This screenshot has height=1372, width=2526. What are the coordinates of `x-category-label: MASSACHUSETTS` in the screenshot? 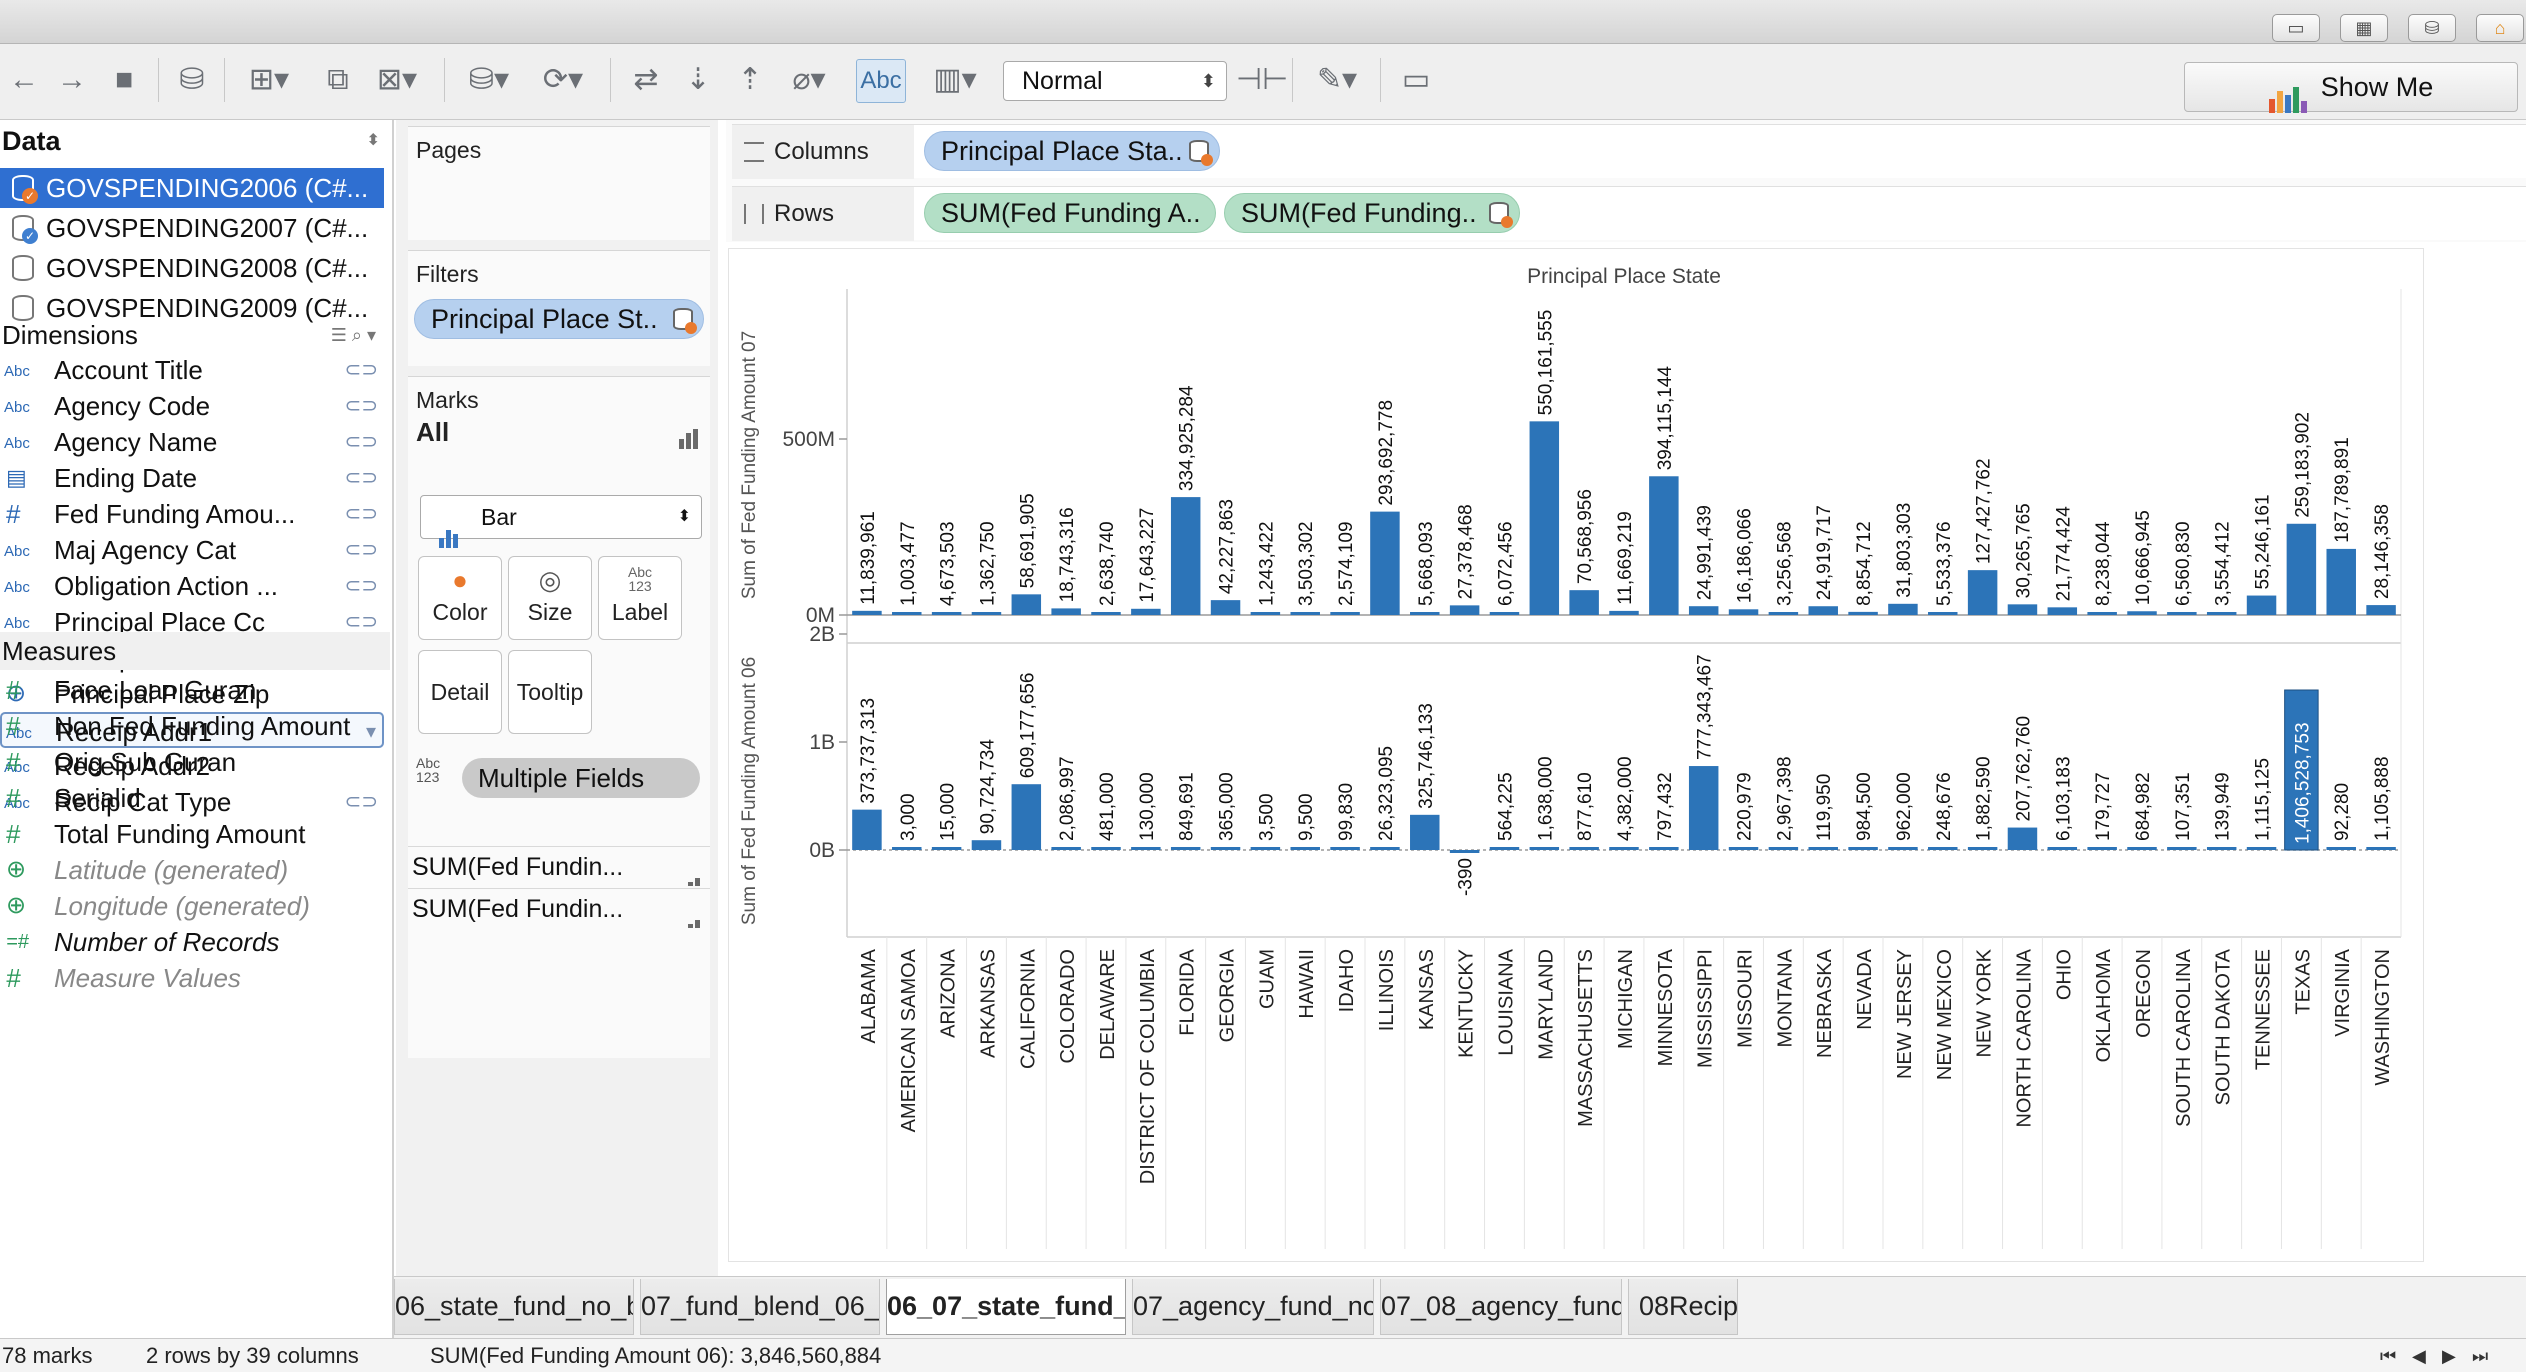 It's located at (1586, 1038).